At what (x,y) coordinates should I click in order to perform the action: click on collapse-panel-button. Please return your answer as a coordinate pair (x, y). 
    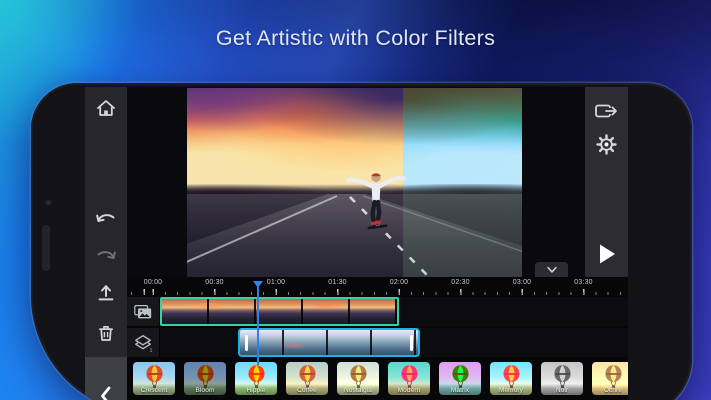
    Looking at the image, I should click on (551, 269).